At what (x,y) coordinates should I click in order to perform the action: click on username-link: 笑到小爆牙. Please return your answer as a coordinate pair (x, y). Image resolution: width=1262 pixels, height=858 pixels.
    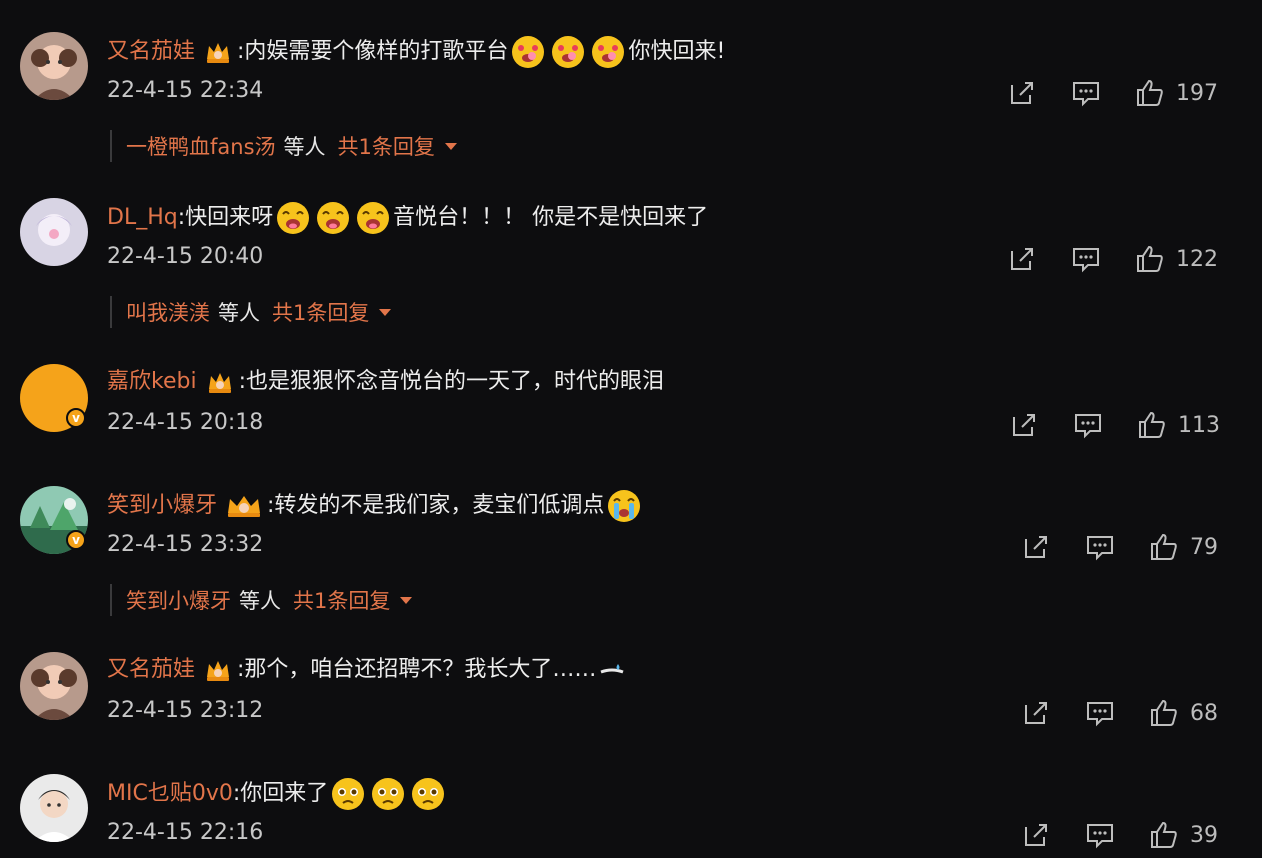
    Looking at the image, I should click on (162, 506).